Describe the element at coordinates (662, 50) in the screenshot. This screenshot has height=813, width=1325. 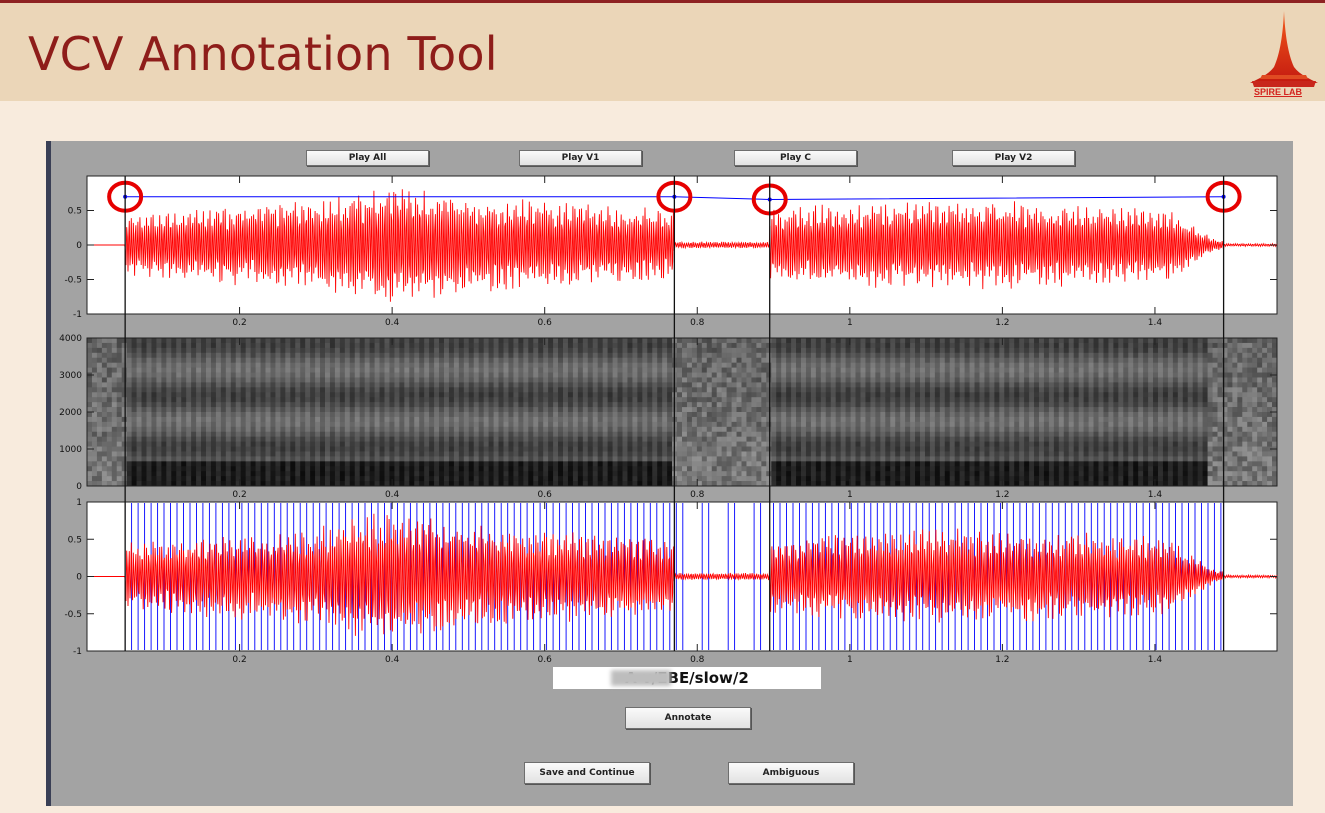
I see `header-bar: VCV Annotation Tool SPIRE LAB` at that location.